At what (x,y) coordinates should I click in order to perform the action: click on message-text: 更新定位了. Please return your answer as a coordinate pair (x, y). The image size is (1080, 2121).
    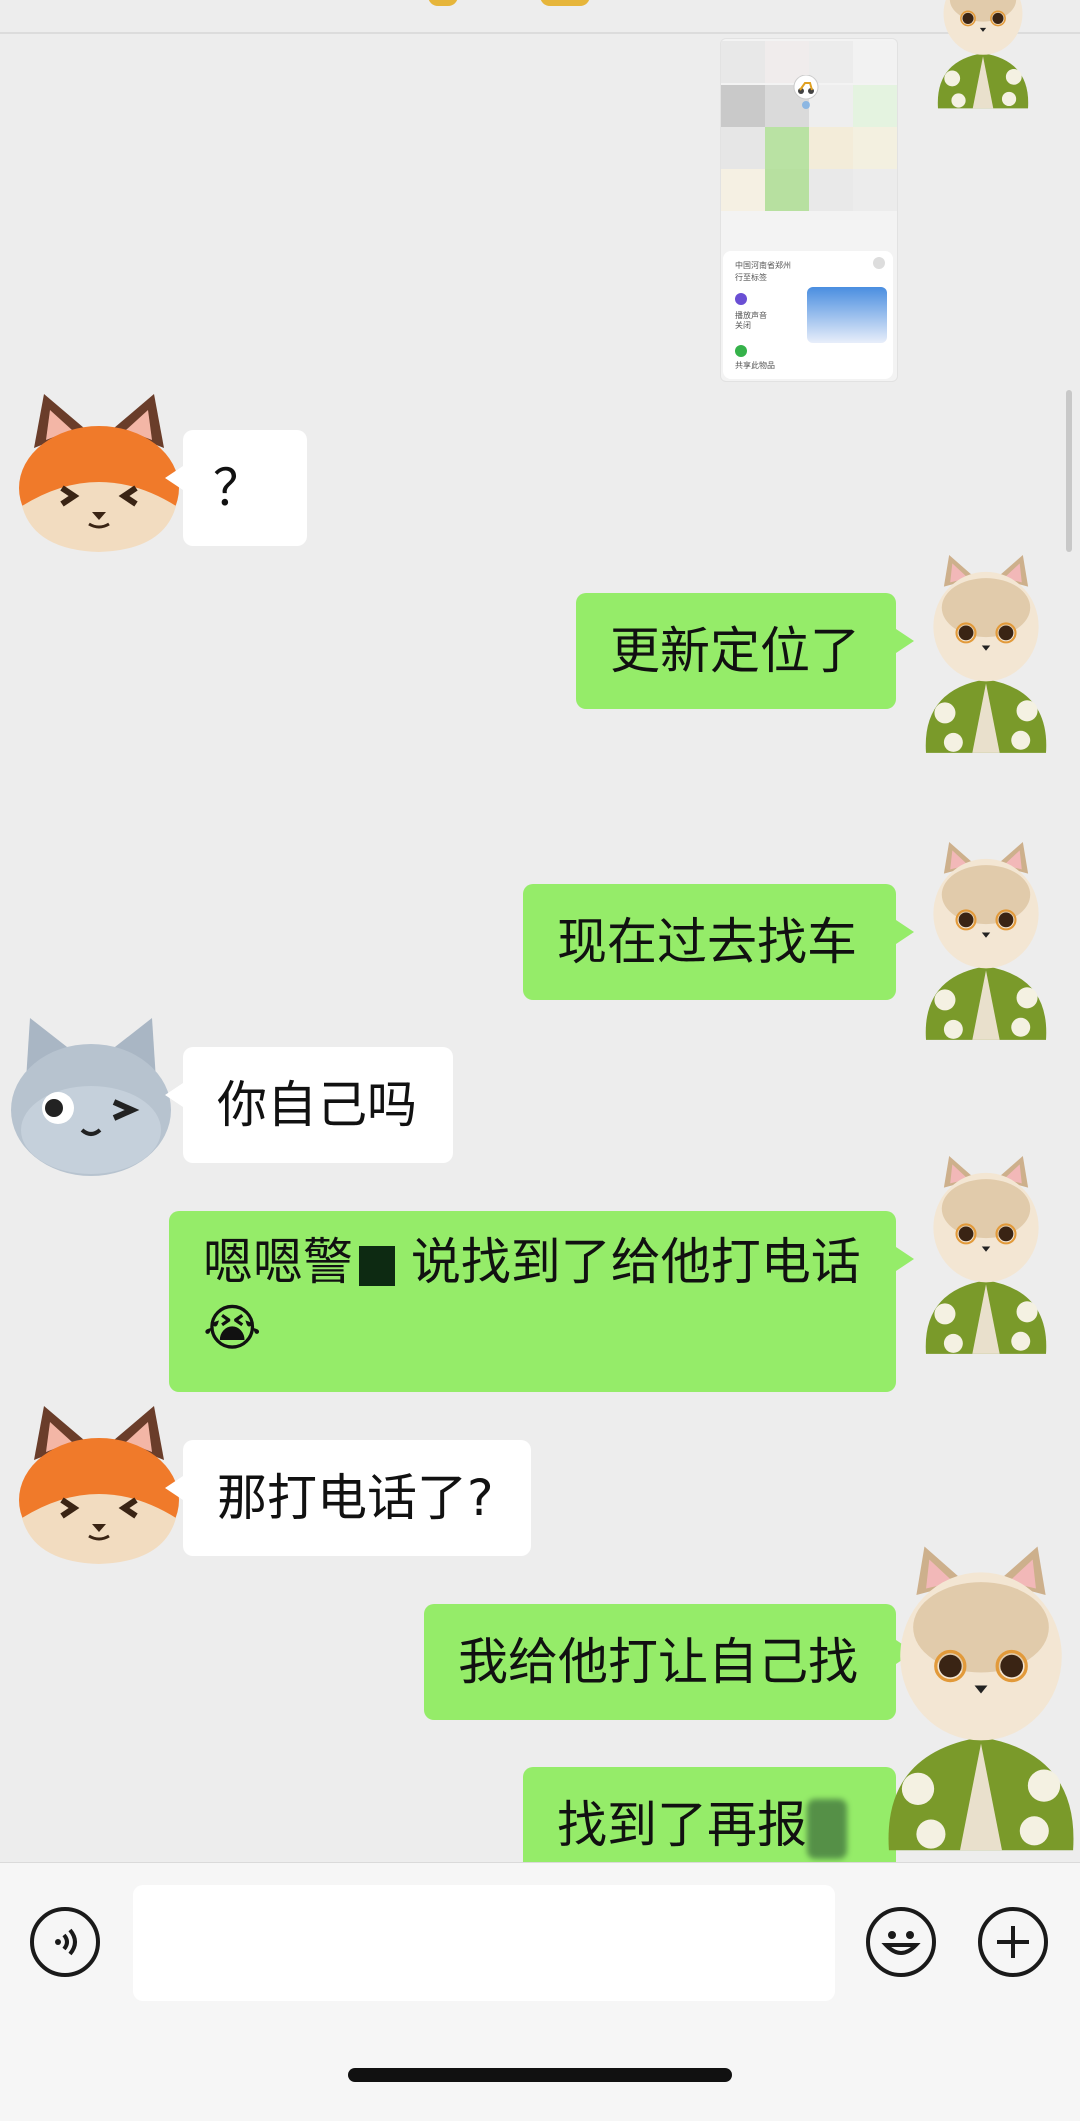
    Looking at the image, I should click on (735, 651).